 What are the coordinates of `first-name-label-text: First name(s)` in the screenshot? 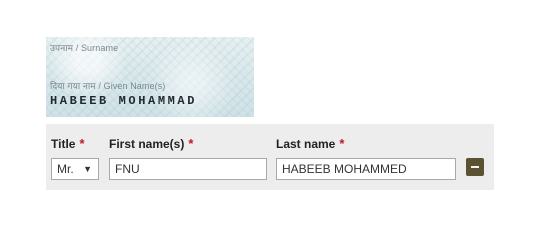 It's located at (147, 144).